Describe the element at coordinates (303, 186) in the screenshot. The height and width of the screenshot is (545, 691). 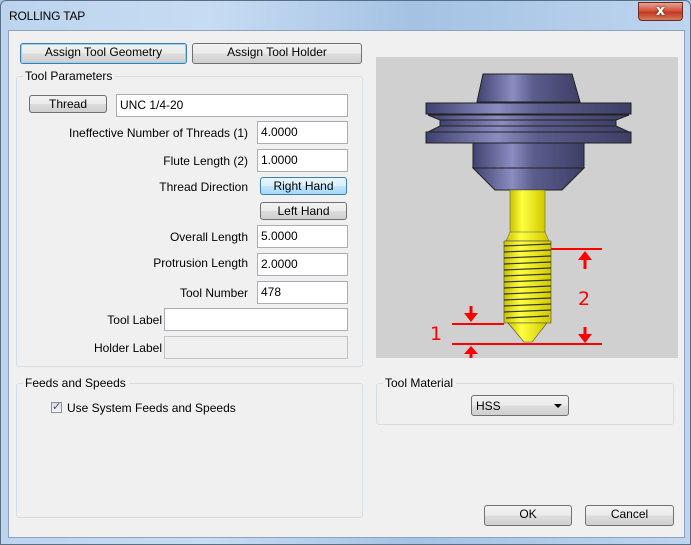
I see `right-hand-button: Right Hand` at that location.